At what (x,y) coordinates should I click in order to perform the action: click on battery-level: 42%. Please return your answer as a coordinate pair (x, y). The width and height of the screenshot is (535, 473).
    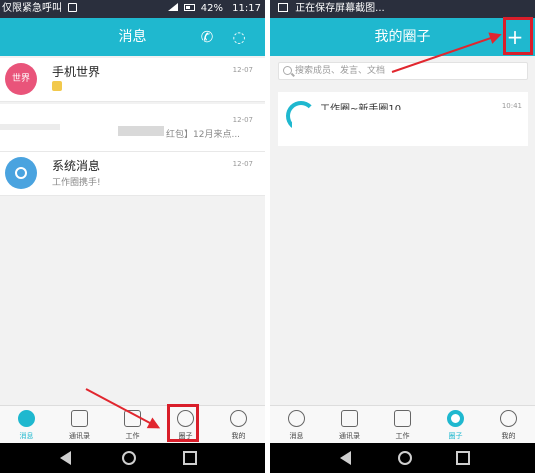
    Looking at the image, I should click on (211, 8).